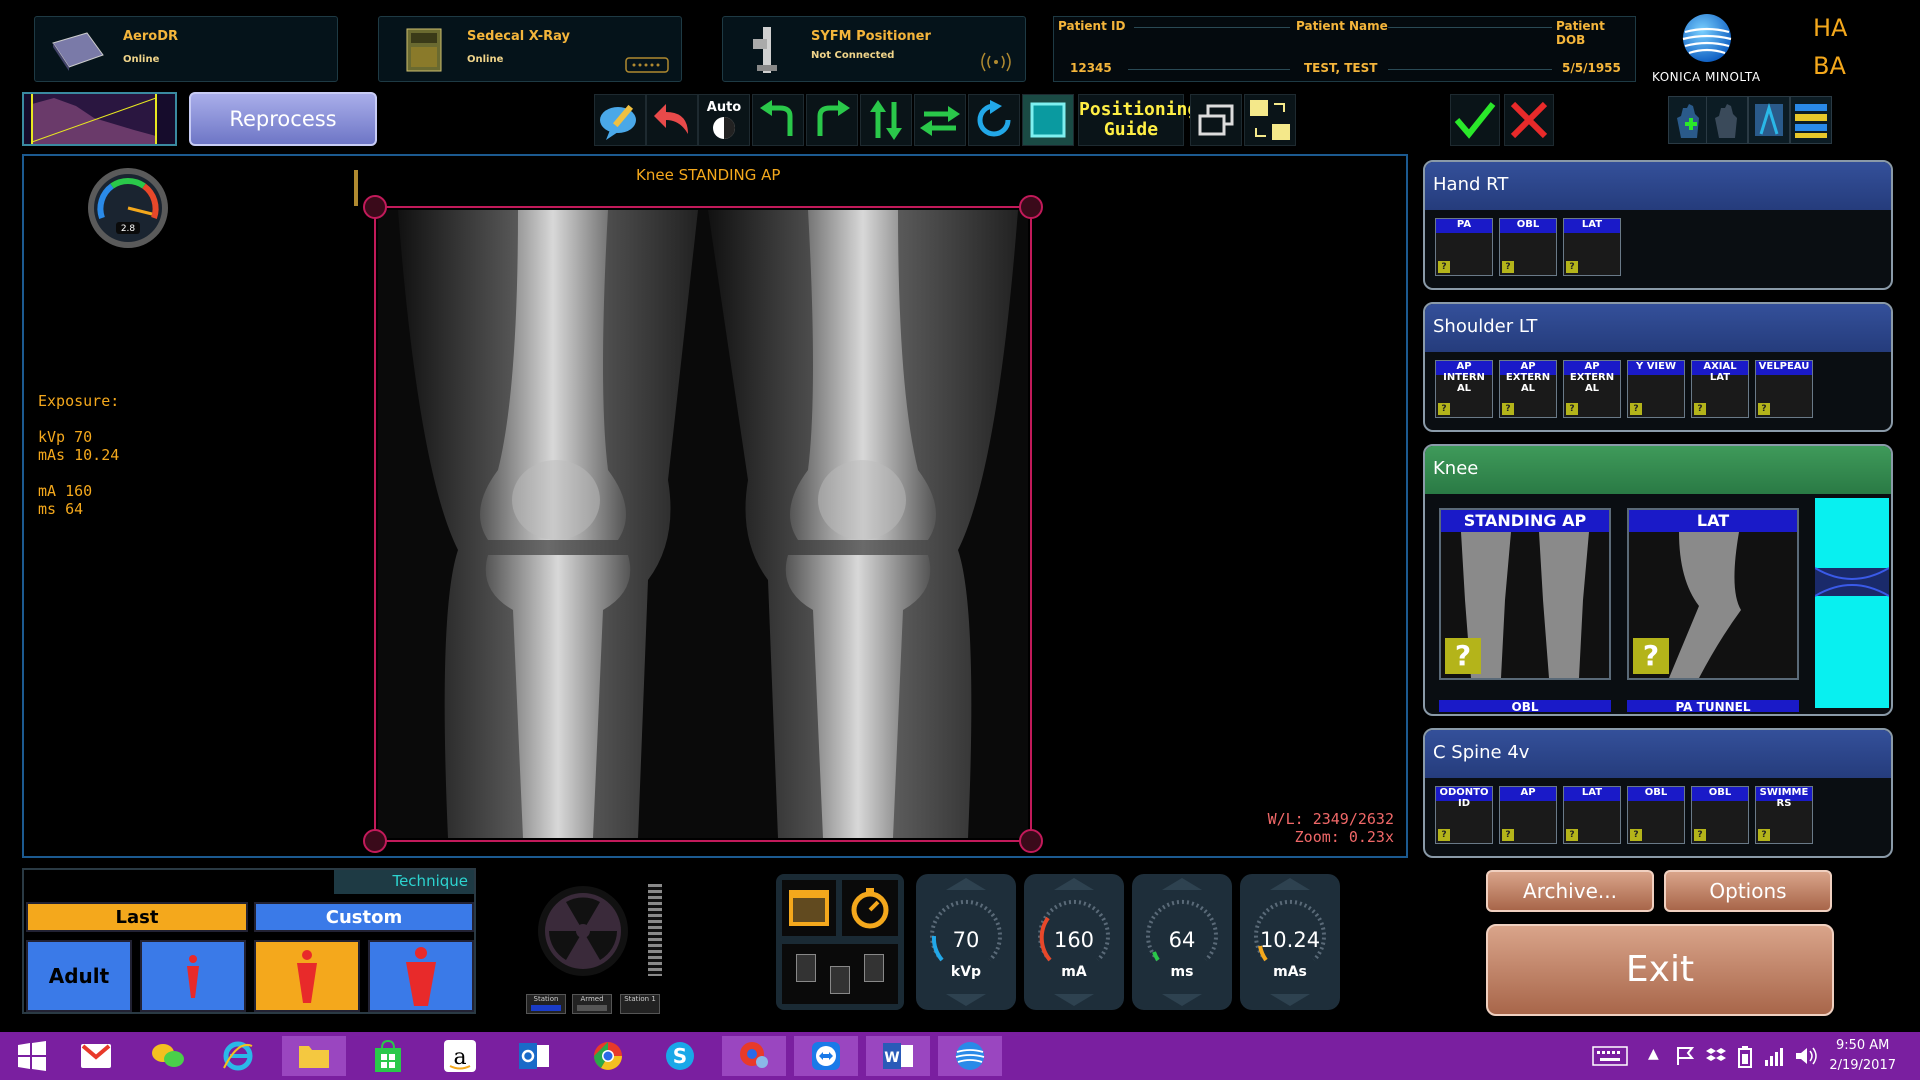 The image size is (1920, 1080). What do you see at coordinates (1610, 1056) in the screenshot?
I see `keyboard-icon` at bounding box center [1610, 1056].